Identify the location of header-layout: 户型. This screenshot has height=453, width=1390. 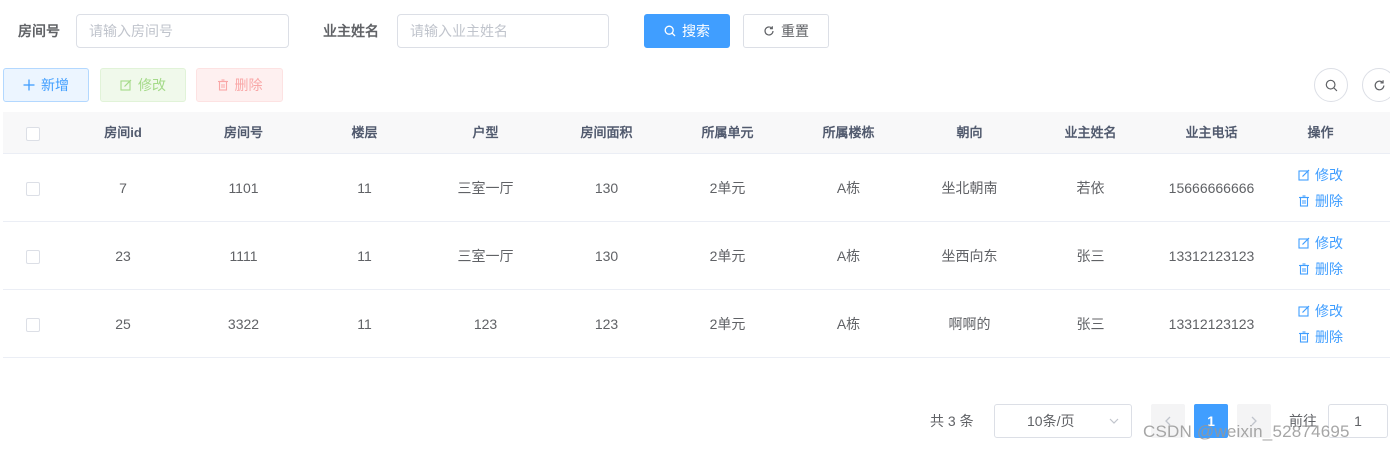
(485, 132).